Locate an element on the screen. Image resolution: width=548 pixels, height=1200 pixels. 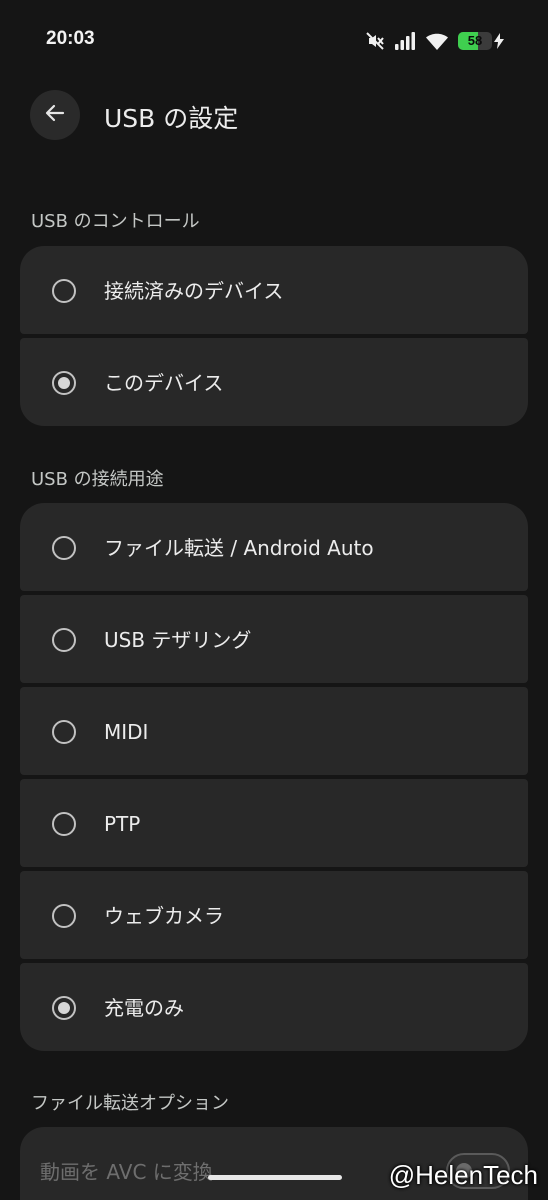
status-icons: 58 is located at coordinates (434, 41).